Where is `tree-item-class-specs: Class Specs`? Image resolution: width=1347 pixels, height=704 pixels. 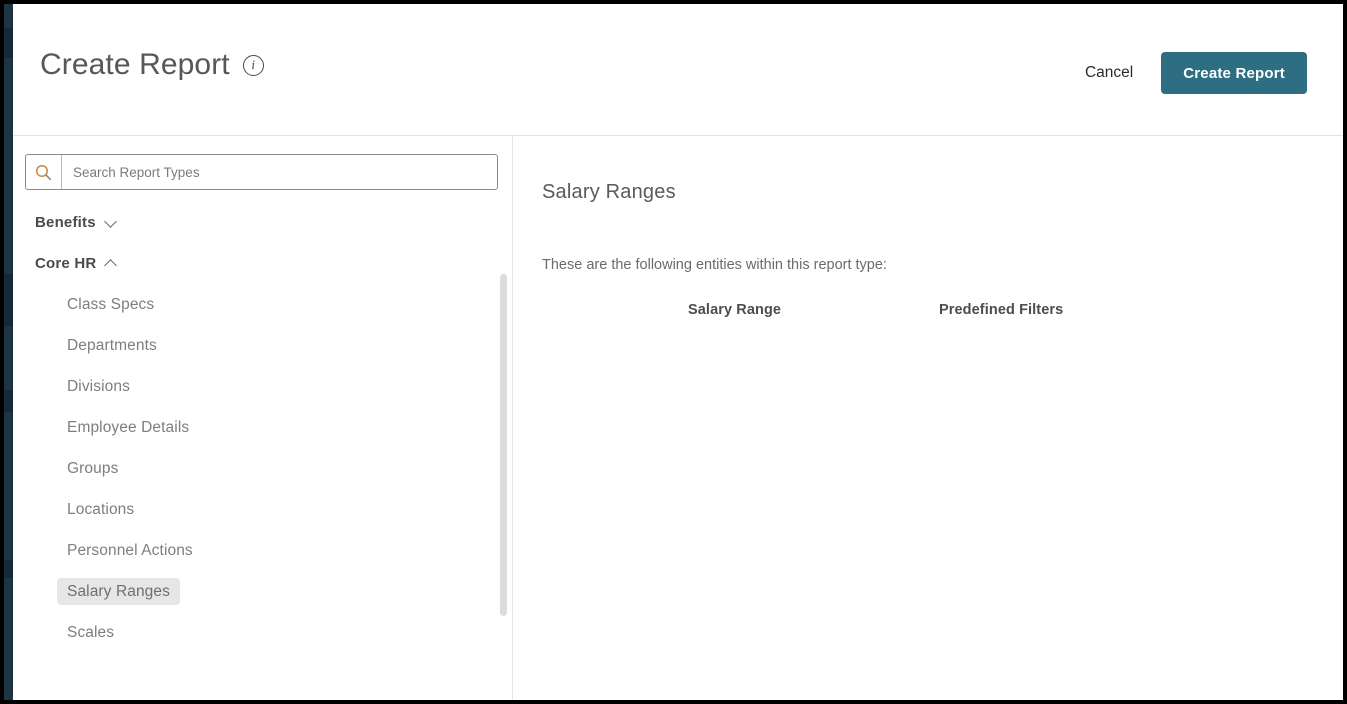 tree-item-class-specs: Class Specs is located at coordinates (263, 304).